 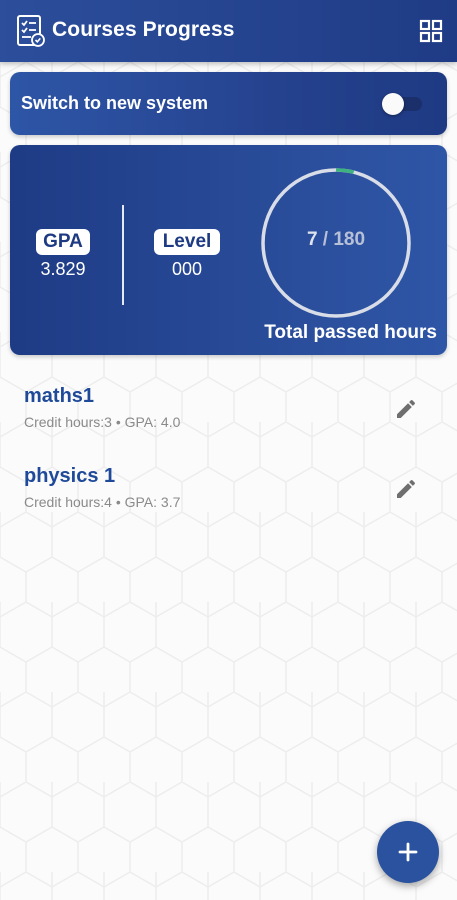 What do you see at coordinates (187, 269) in the screenshot?
I see `level-value: 000` at bounding box center [187, 269].